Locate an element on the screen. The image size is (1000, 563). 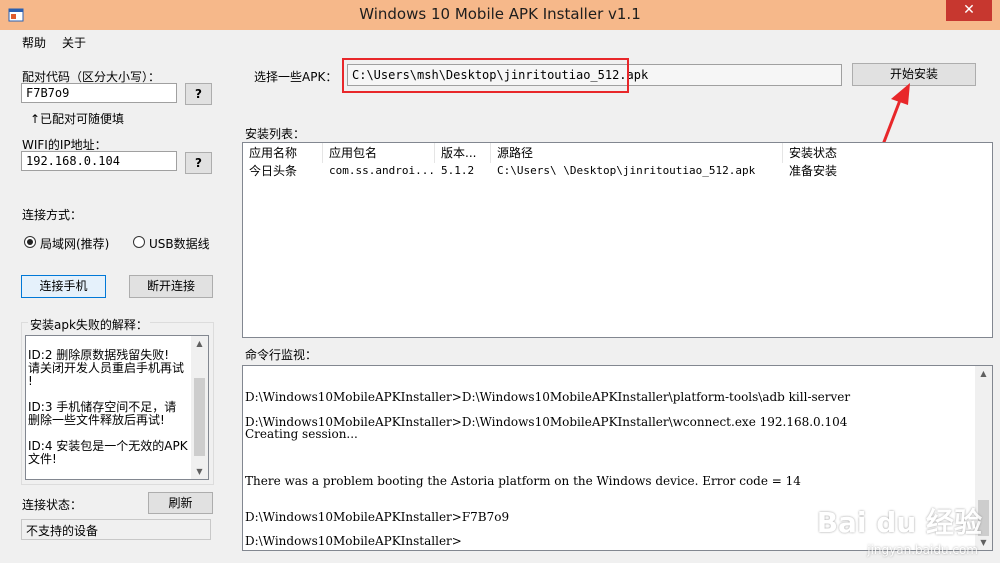
table-row: C:\Users\ \Desktop\jinritoutiao_512.apk is located at coordinates (637, 171).